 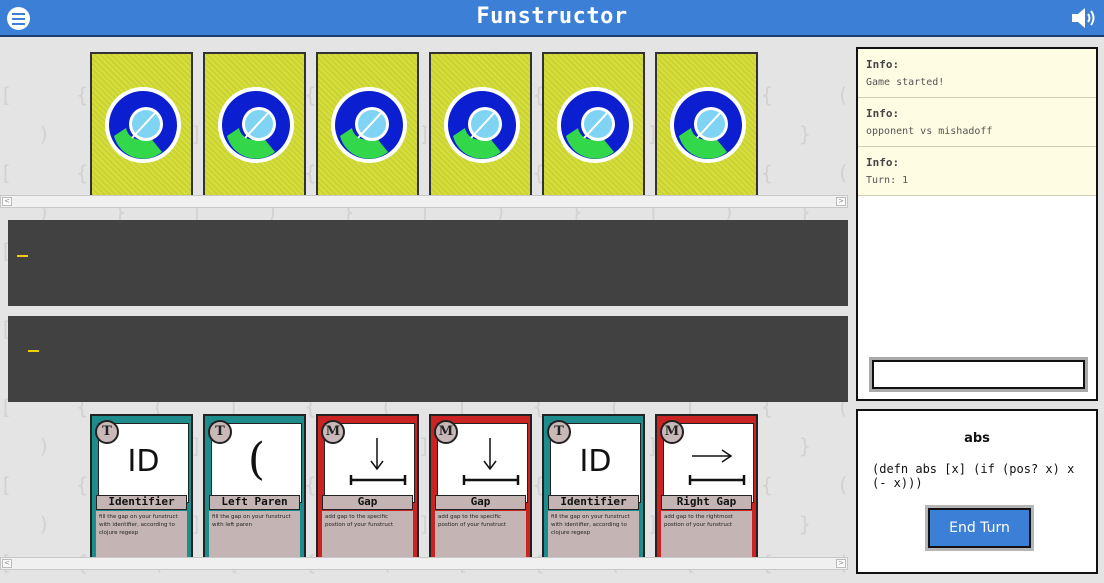 What do you see at coordinates (22, 256) in the screenshot?
I see `opponent-board-cursor` at bounding box center [22, 256].